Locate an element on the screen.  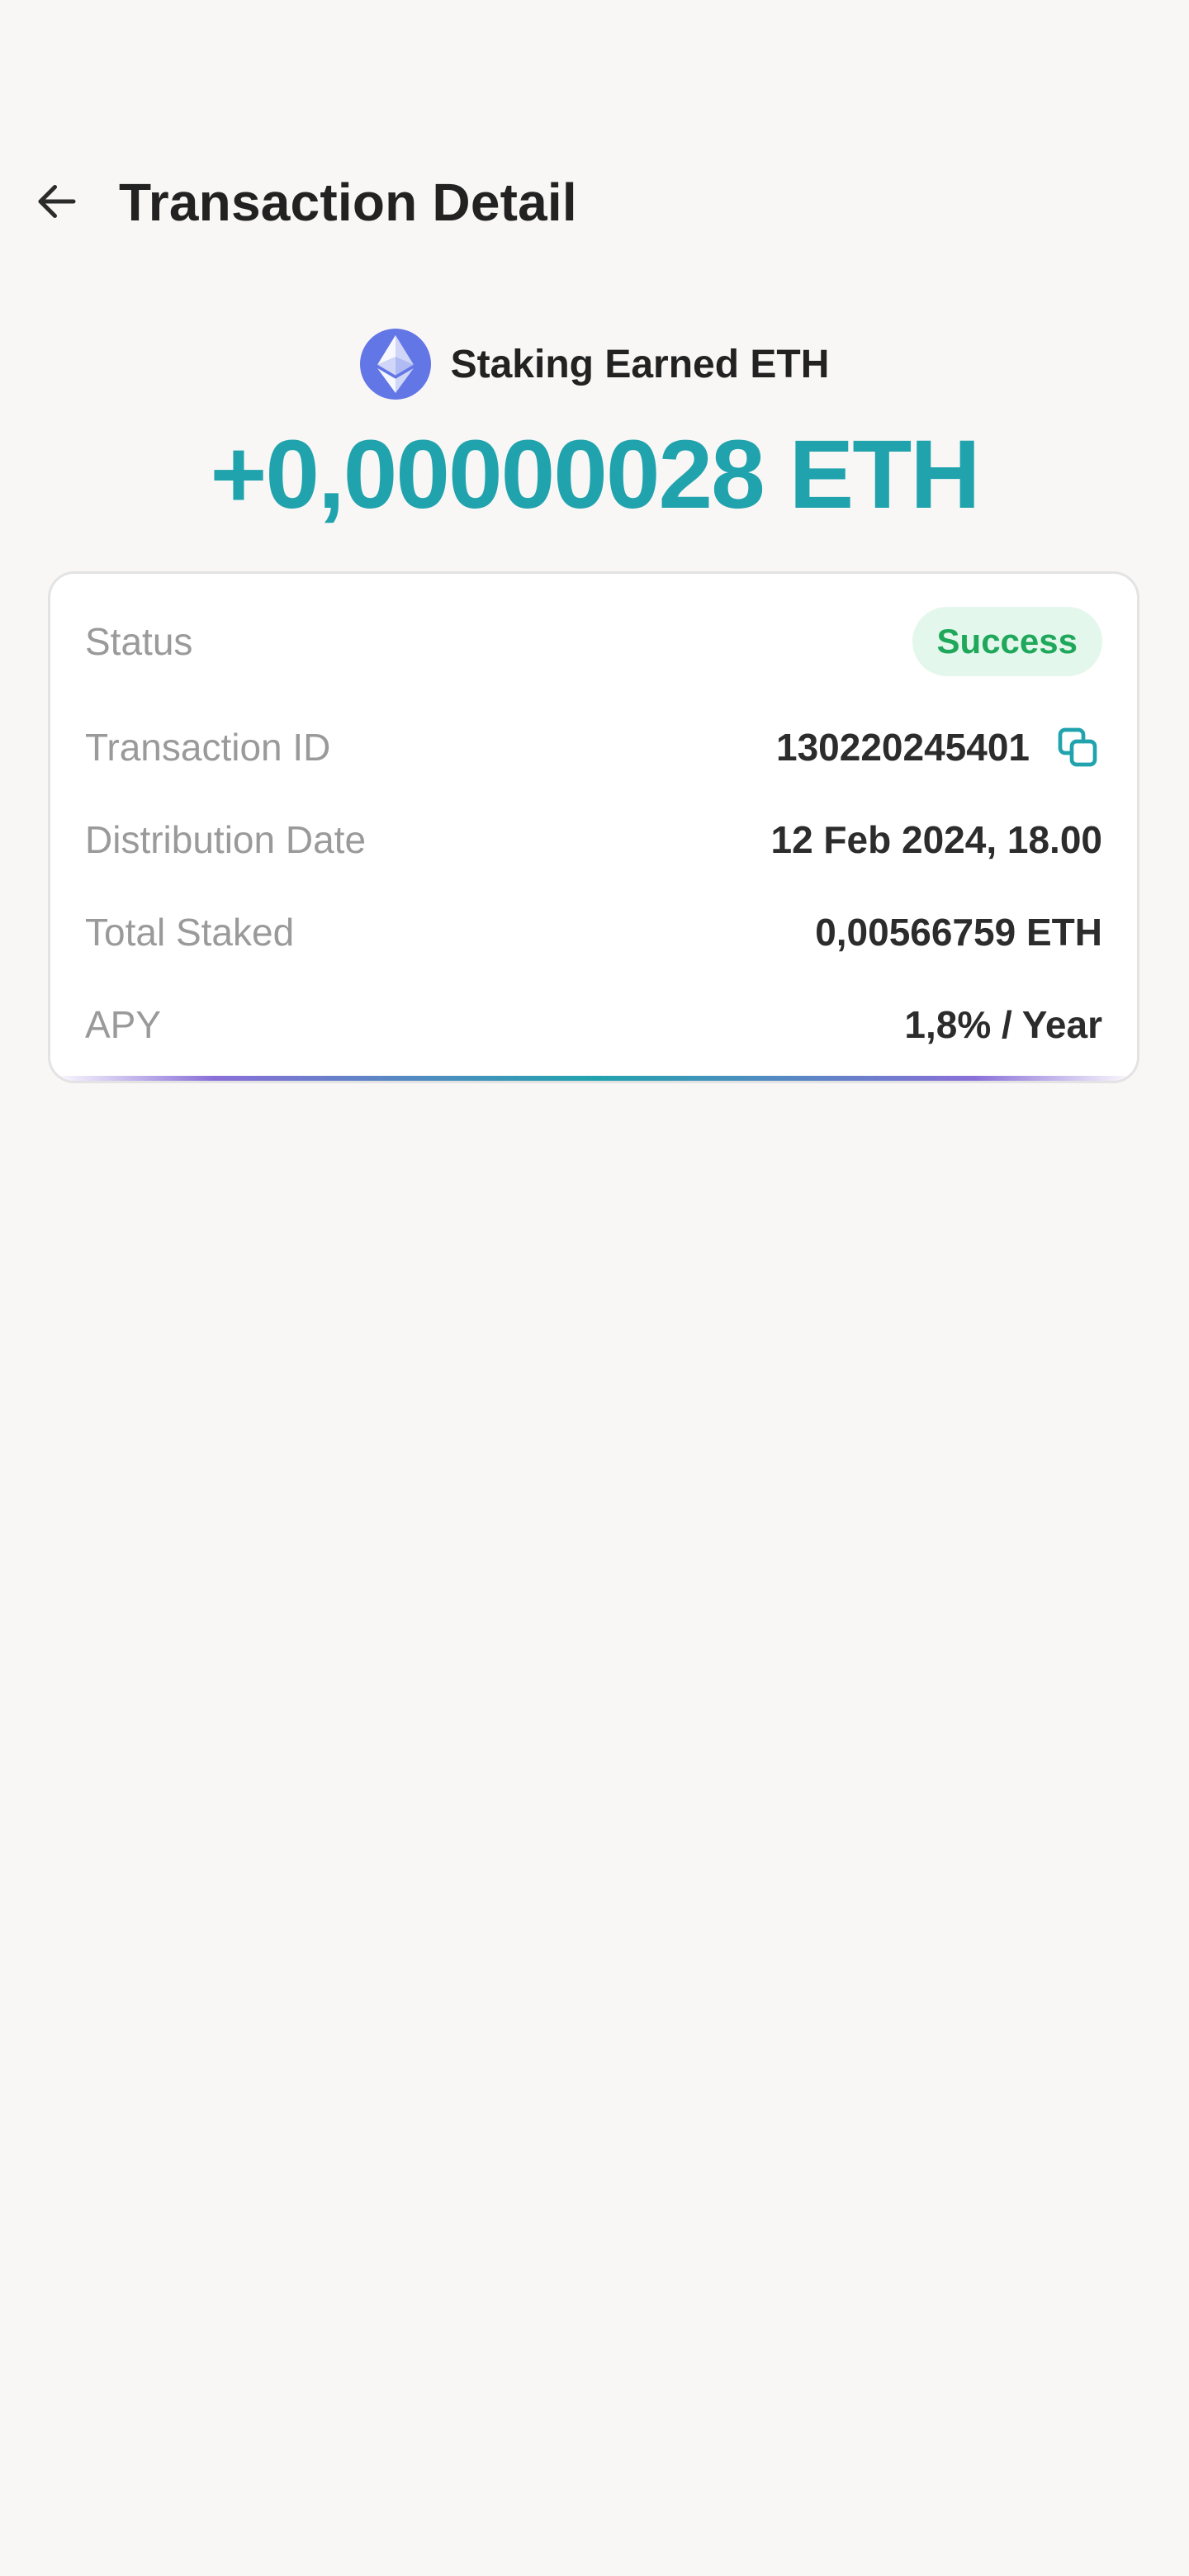
asset-label: Staking Earned ETH is located at coordinates (640, 364).